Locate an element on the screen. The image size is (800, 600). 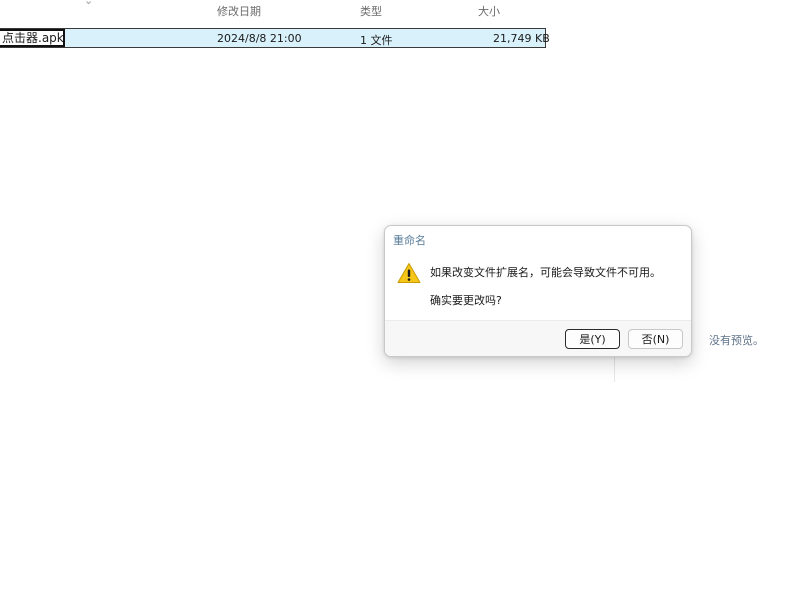
no-preview-text: 没有预览。 is located at coordinates (736, 340).